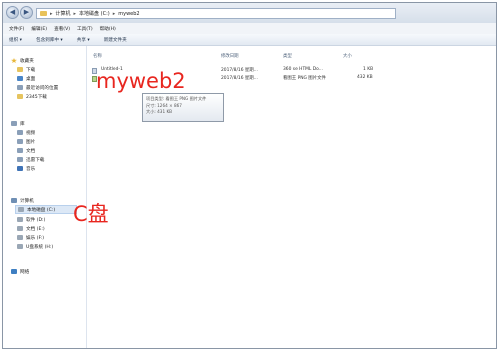 The image size is (499, 351). Describe the element at coordinates (83, 40) in the screenshot. I see `share-button: 共享 ▾` at that location.